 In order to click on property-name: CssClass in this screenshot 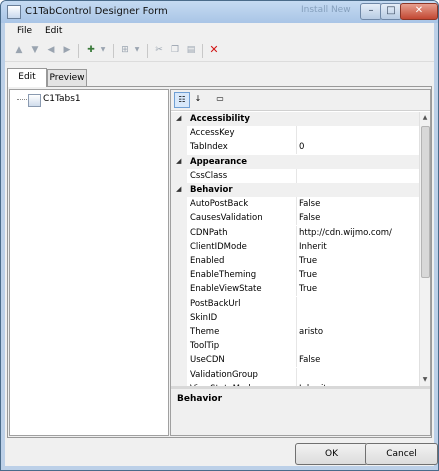, I will do `click(209, 175)`.